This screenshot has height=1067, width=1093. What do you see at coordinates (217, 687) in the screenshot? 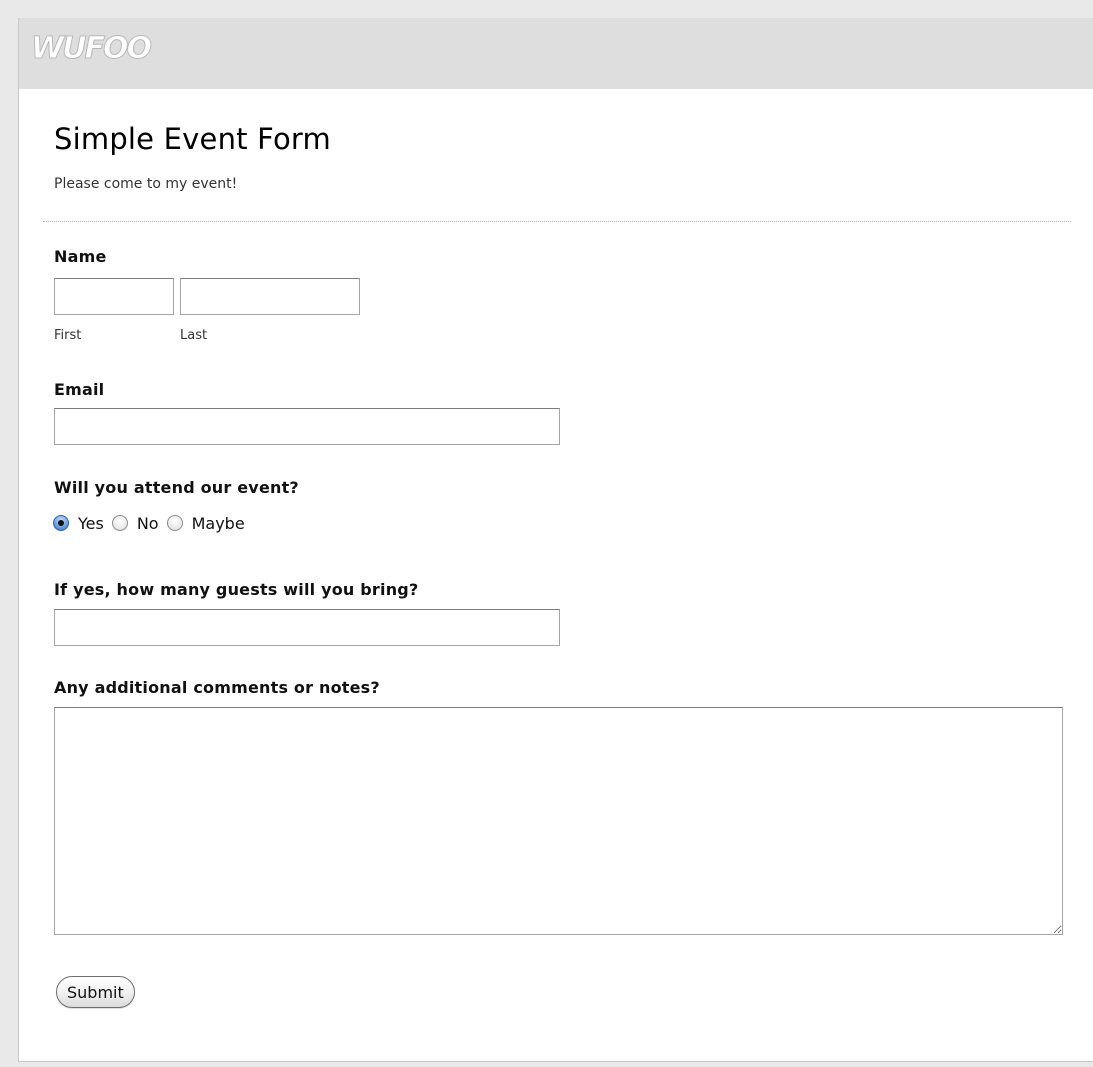
I see `comments-label: Any additional comments or notes?` at bounding box center [217, 687].